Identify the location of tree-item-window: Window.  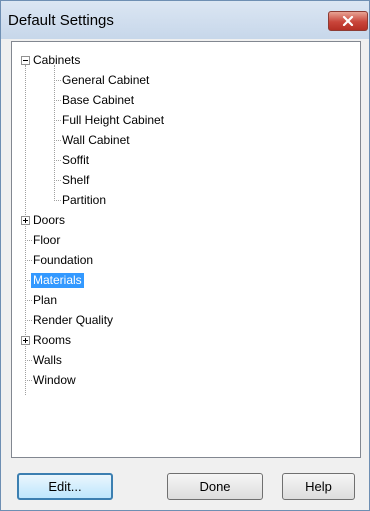
(54, 380).